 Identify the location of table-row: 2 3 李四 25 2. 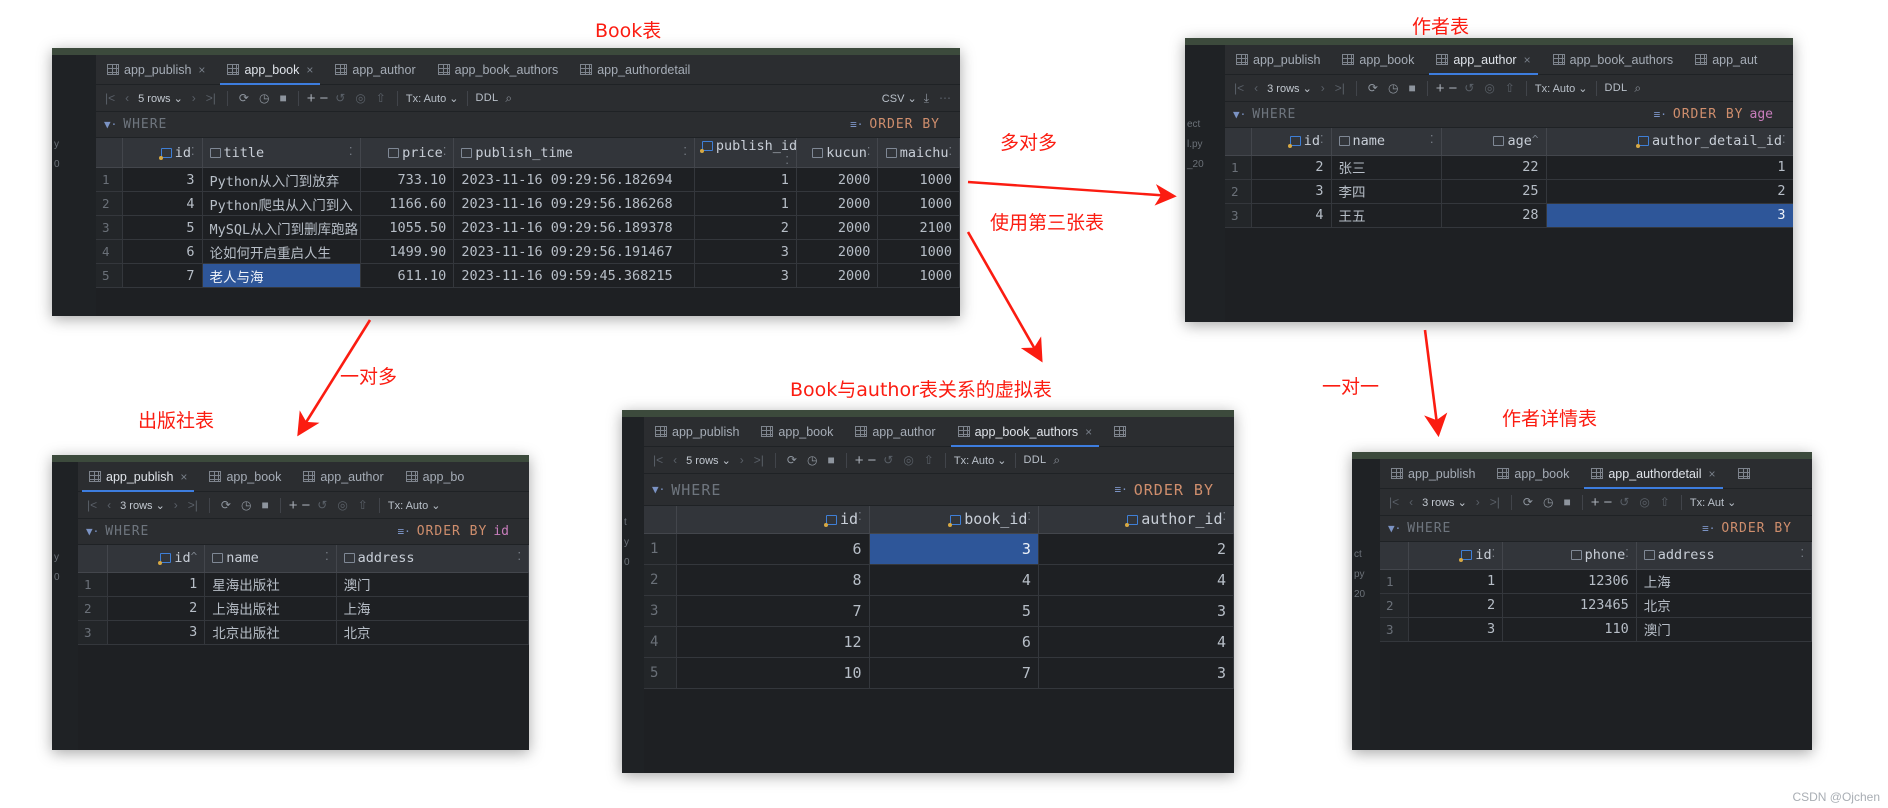
(1509, 191).